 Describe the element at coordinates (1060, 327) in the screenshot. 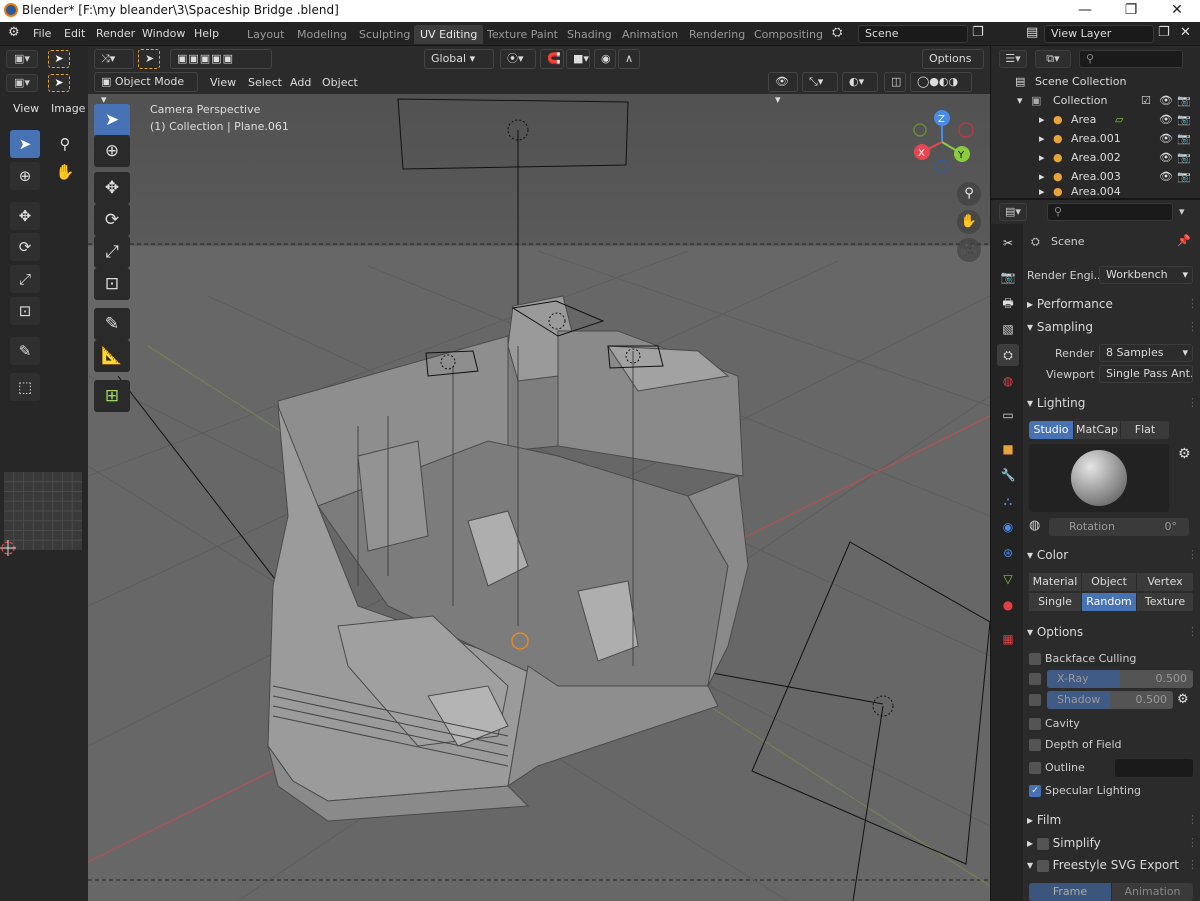

I see `sampling-panel-header: ▾ Sampling` at that location.